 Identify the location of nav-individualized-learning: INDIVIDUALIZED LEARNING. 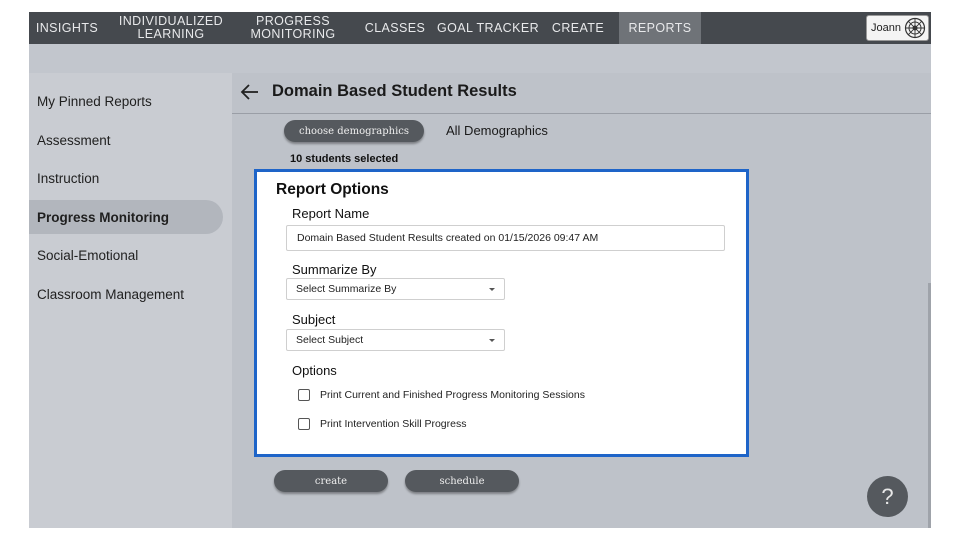
(171, 28).